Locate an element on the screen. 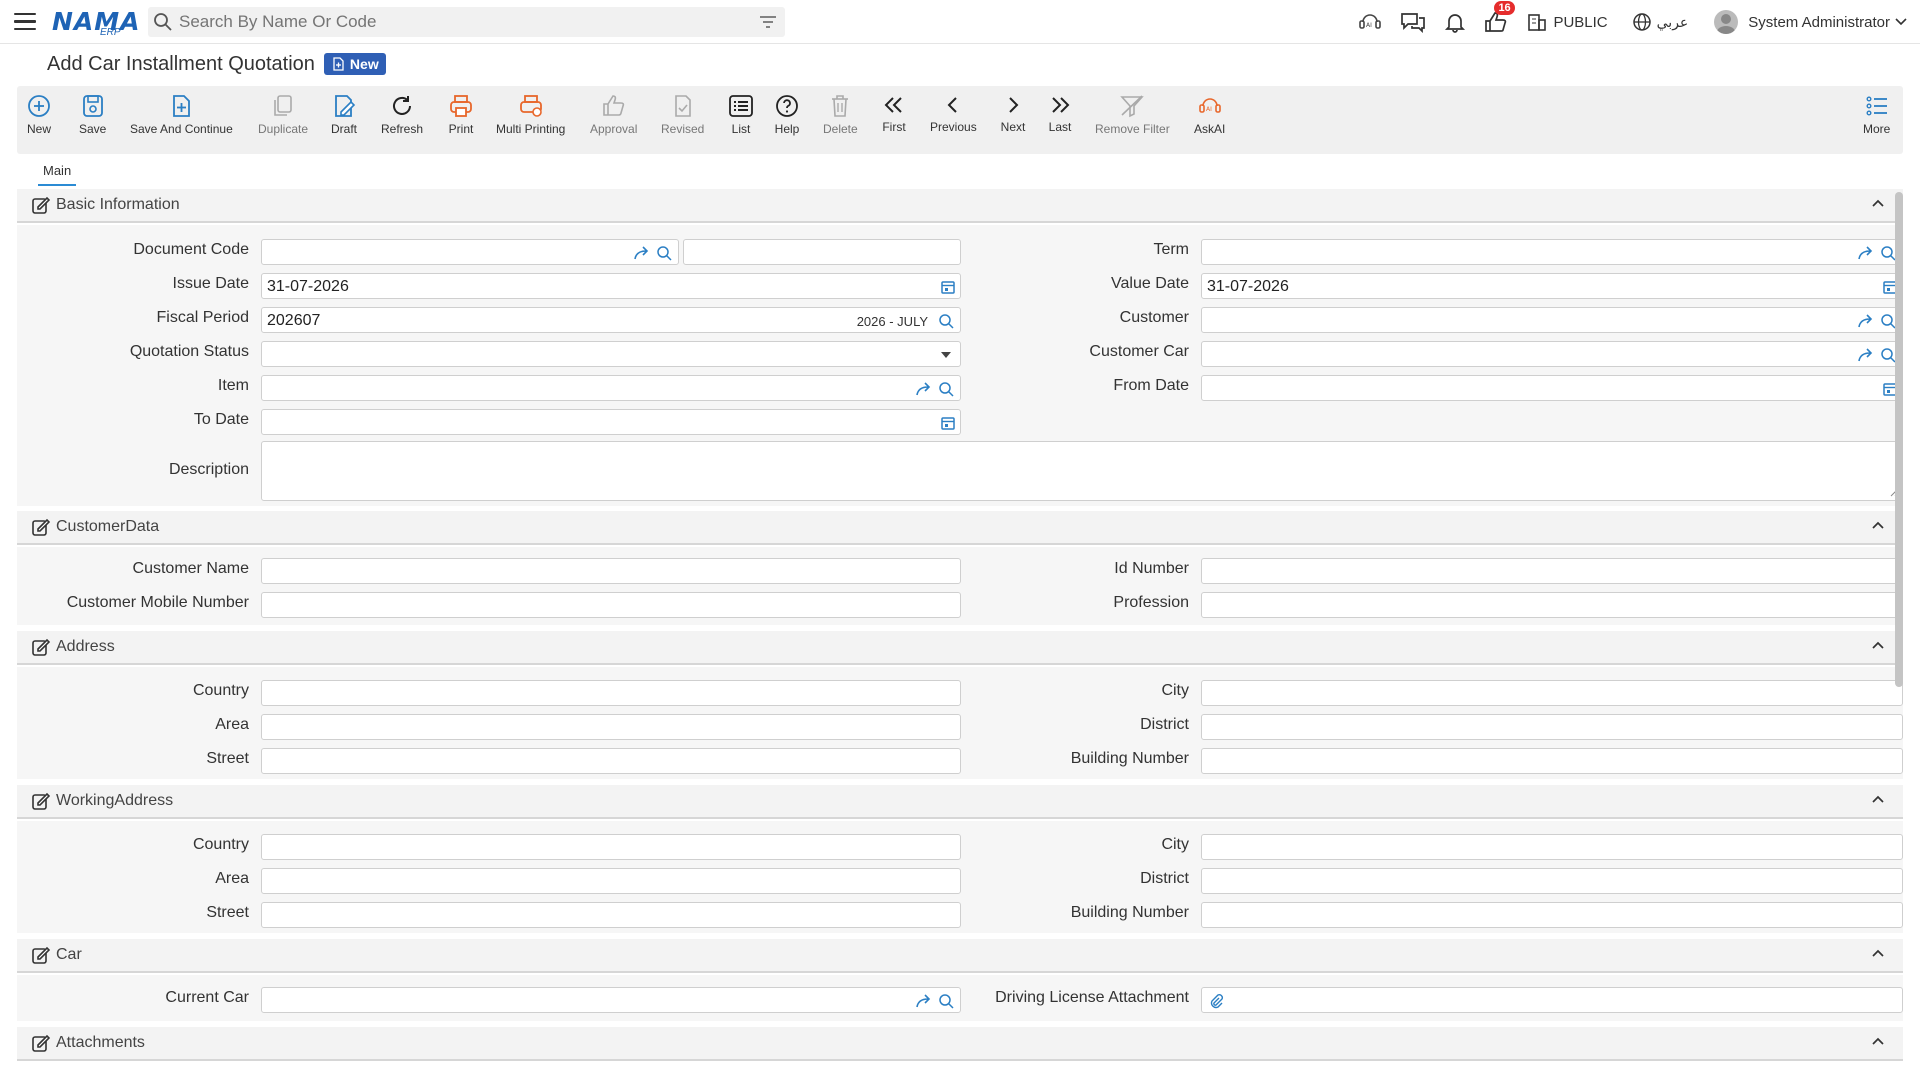 The image size is (1920, 1080). section-customer-data: CustomerData is located at coordinates (960, 528).